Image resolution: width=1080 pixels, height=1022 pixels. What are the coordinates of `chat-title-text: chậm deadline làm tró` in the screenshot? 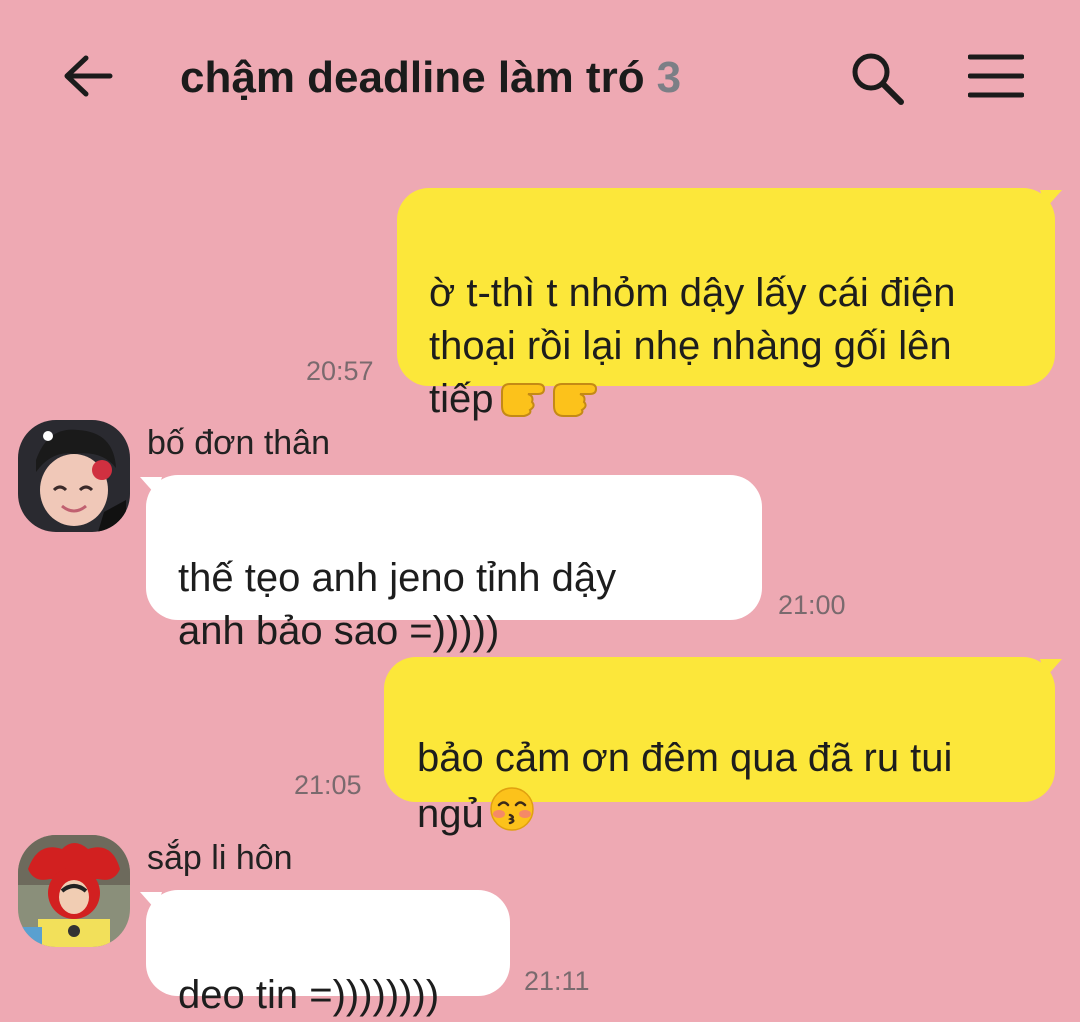 It's located at (412, 77).